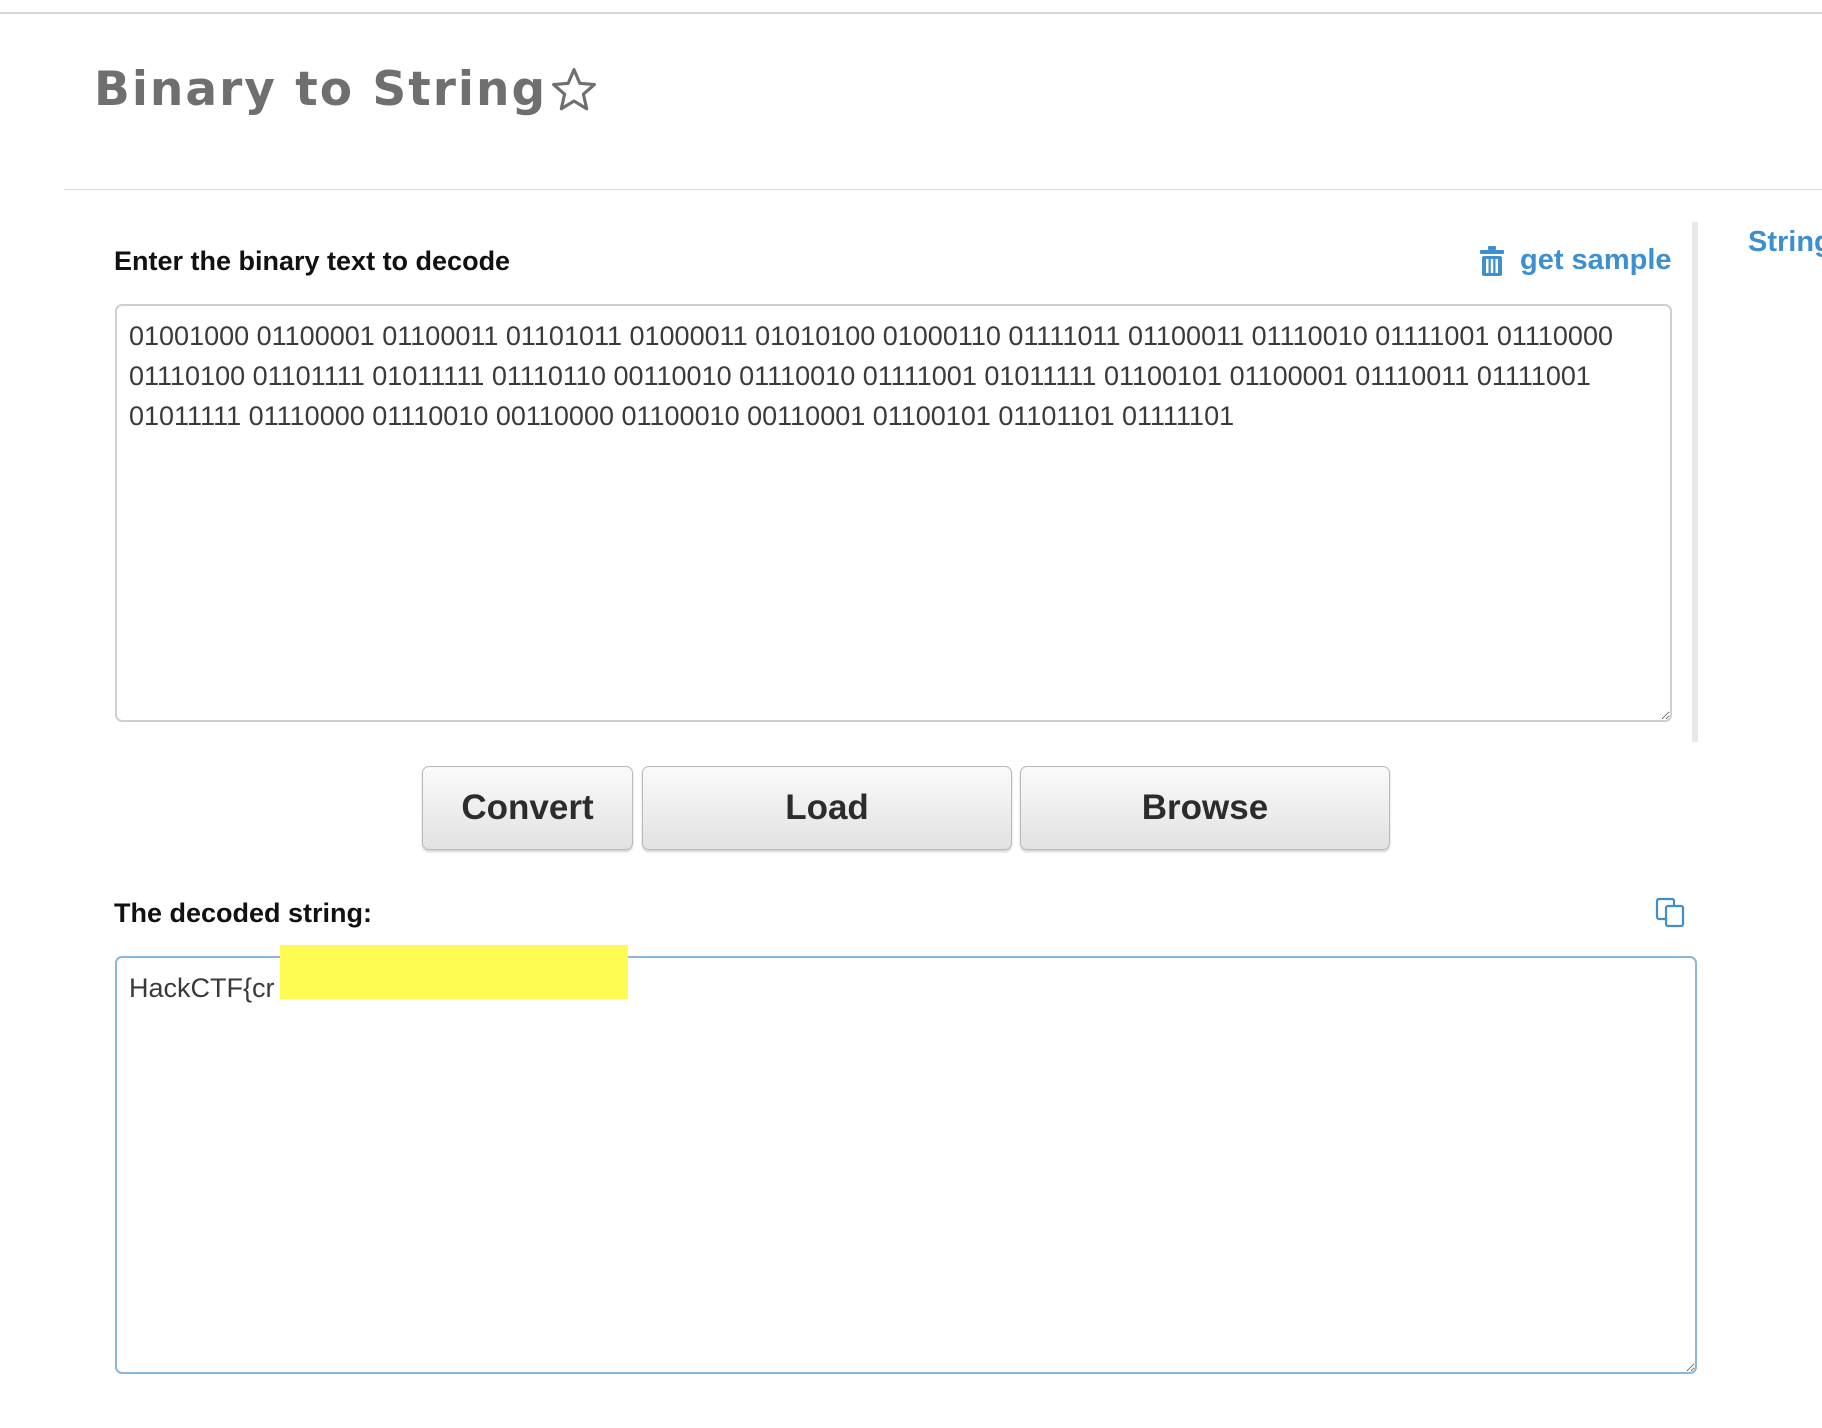  I want to click on output-label: The decoded string:, so click(243, 913).